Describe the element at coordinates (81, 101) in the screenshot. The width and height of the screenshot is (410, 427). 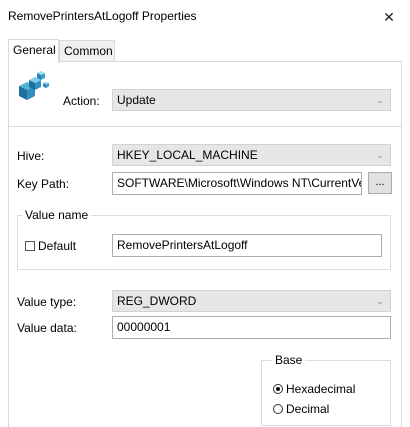
I see `action-label: Action:` at that location.